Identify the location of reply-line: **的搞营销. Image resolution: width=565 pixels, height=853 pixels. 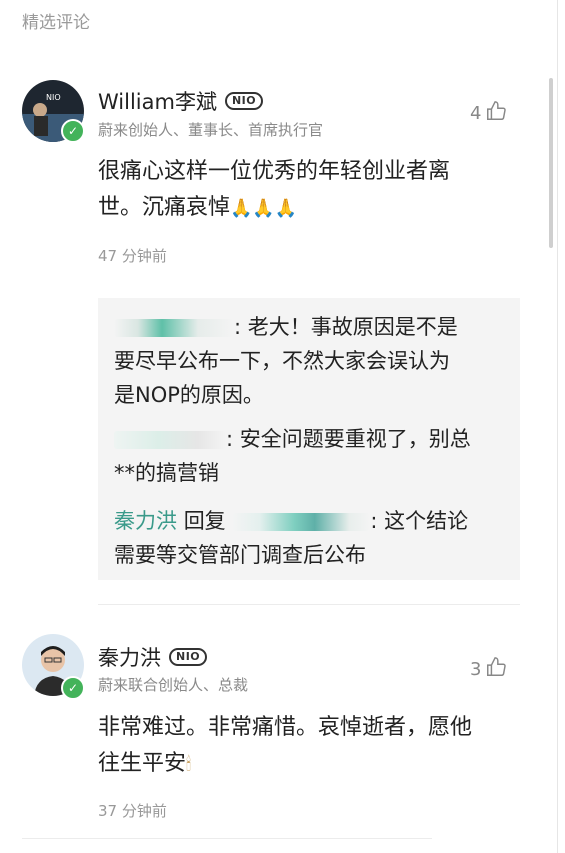
(166, 473).